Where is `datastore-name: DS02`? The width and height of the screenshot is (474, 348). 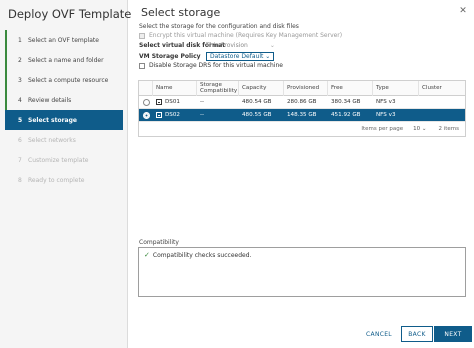
datastore-name: DS02 is located at coordinates (172, 115).